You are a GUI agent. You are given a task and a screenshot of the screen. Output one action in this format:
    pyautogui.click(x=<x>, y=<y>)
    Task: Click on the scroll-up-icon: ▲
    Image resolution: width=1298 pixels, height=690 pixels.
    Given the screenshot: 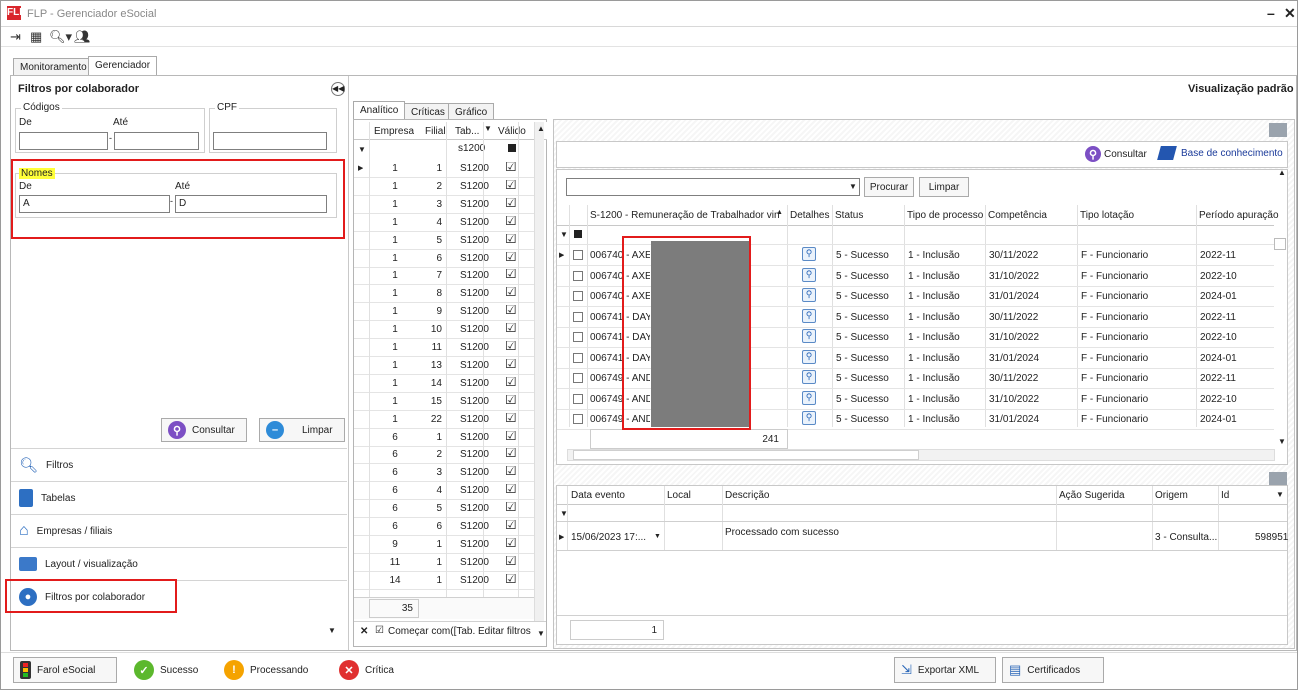 What is the action you would take?
    pyautogui.click(x=1282, y=172)
    